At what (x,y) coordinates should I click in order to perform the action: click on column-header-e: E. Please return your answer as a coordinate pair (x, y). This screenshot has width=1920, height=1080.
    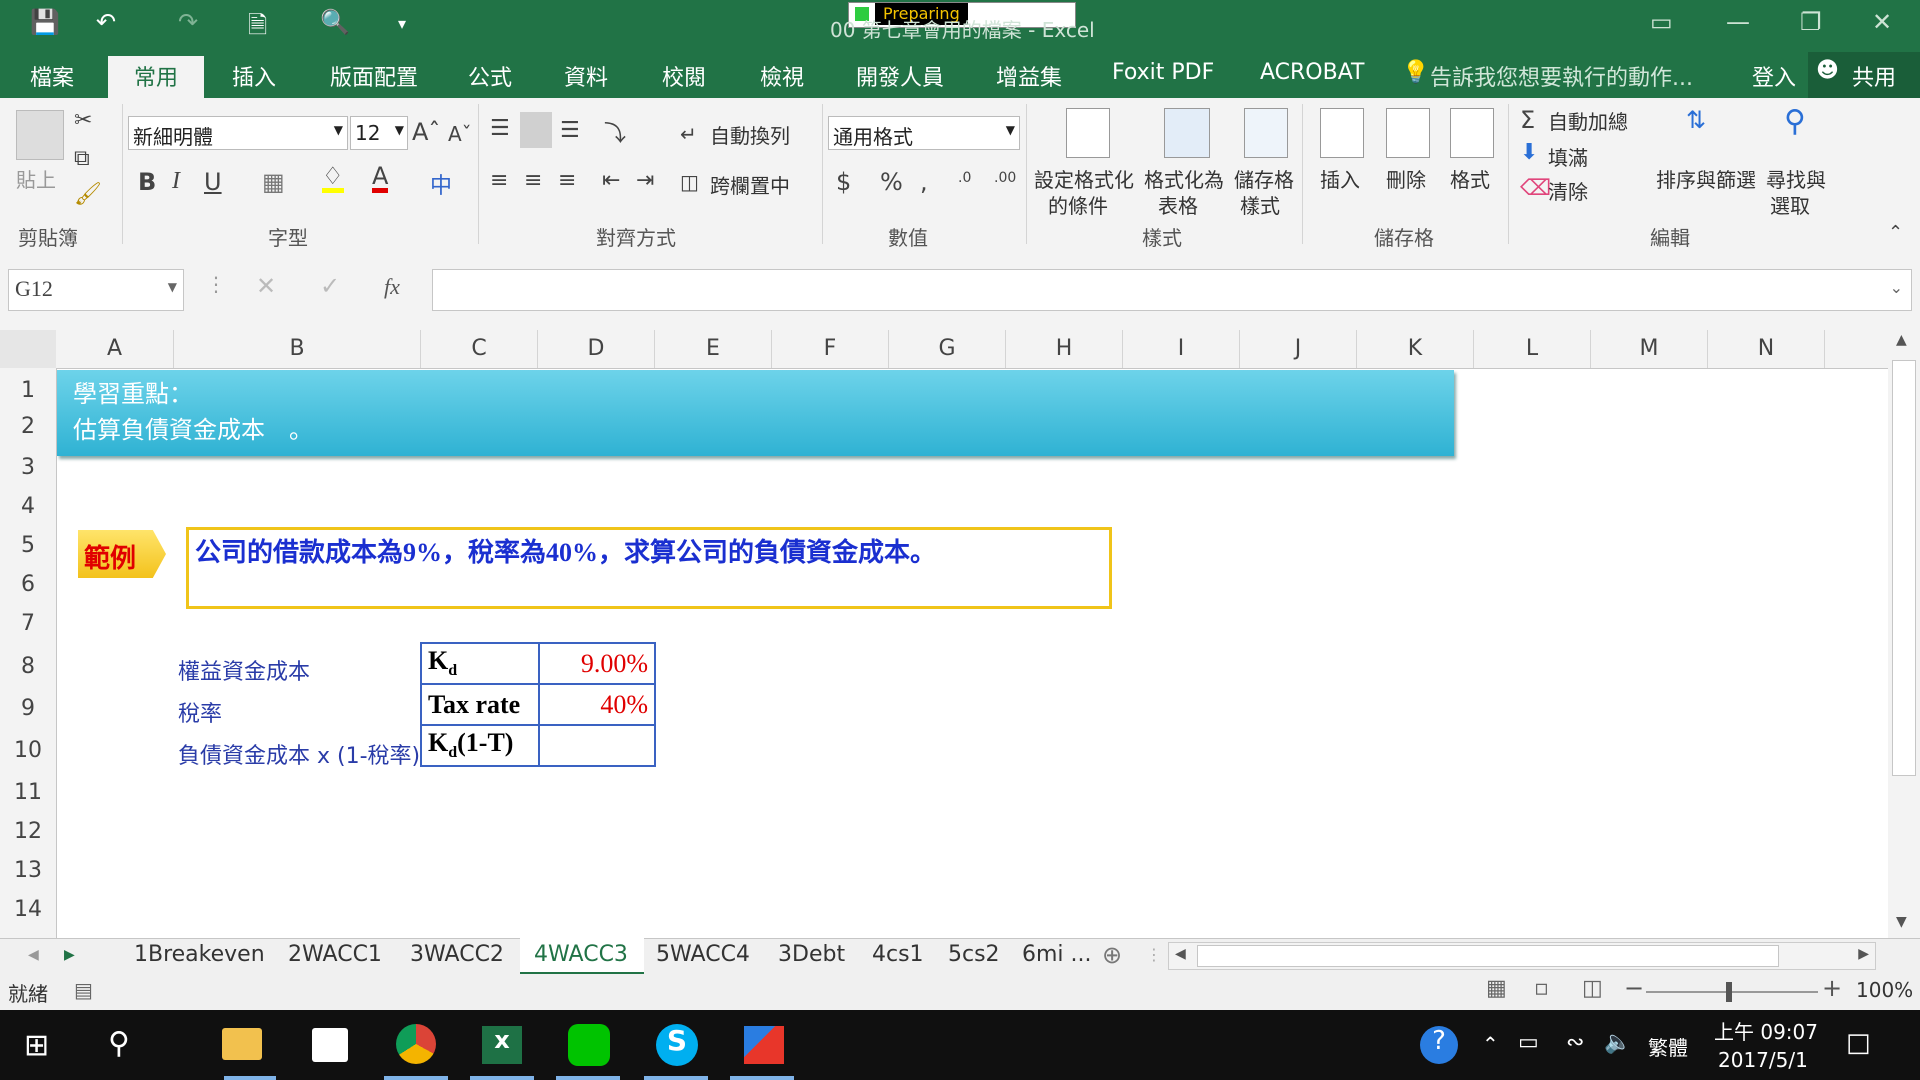
    Looking at the image, I should click on (713, 349).